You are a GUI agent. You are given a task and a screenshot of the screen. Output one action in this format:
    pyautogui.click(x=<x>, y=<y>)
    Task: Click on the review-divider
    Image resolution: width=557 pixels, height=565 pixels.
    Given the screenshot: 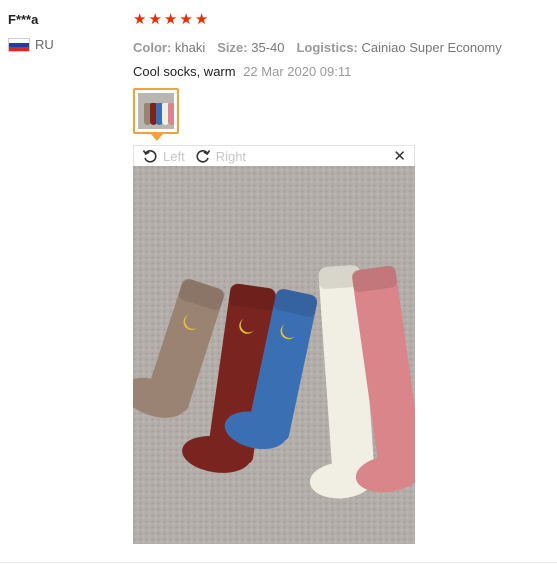 What is the action you would take?
    pyautogui.click(x=278, y=562)
    